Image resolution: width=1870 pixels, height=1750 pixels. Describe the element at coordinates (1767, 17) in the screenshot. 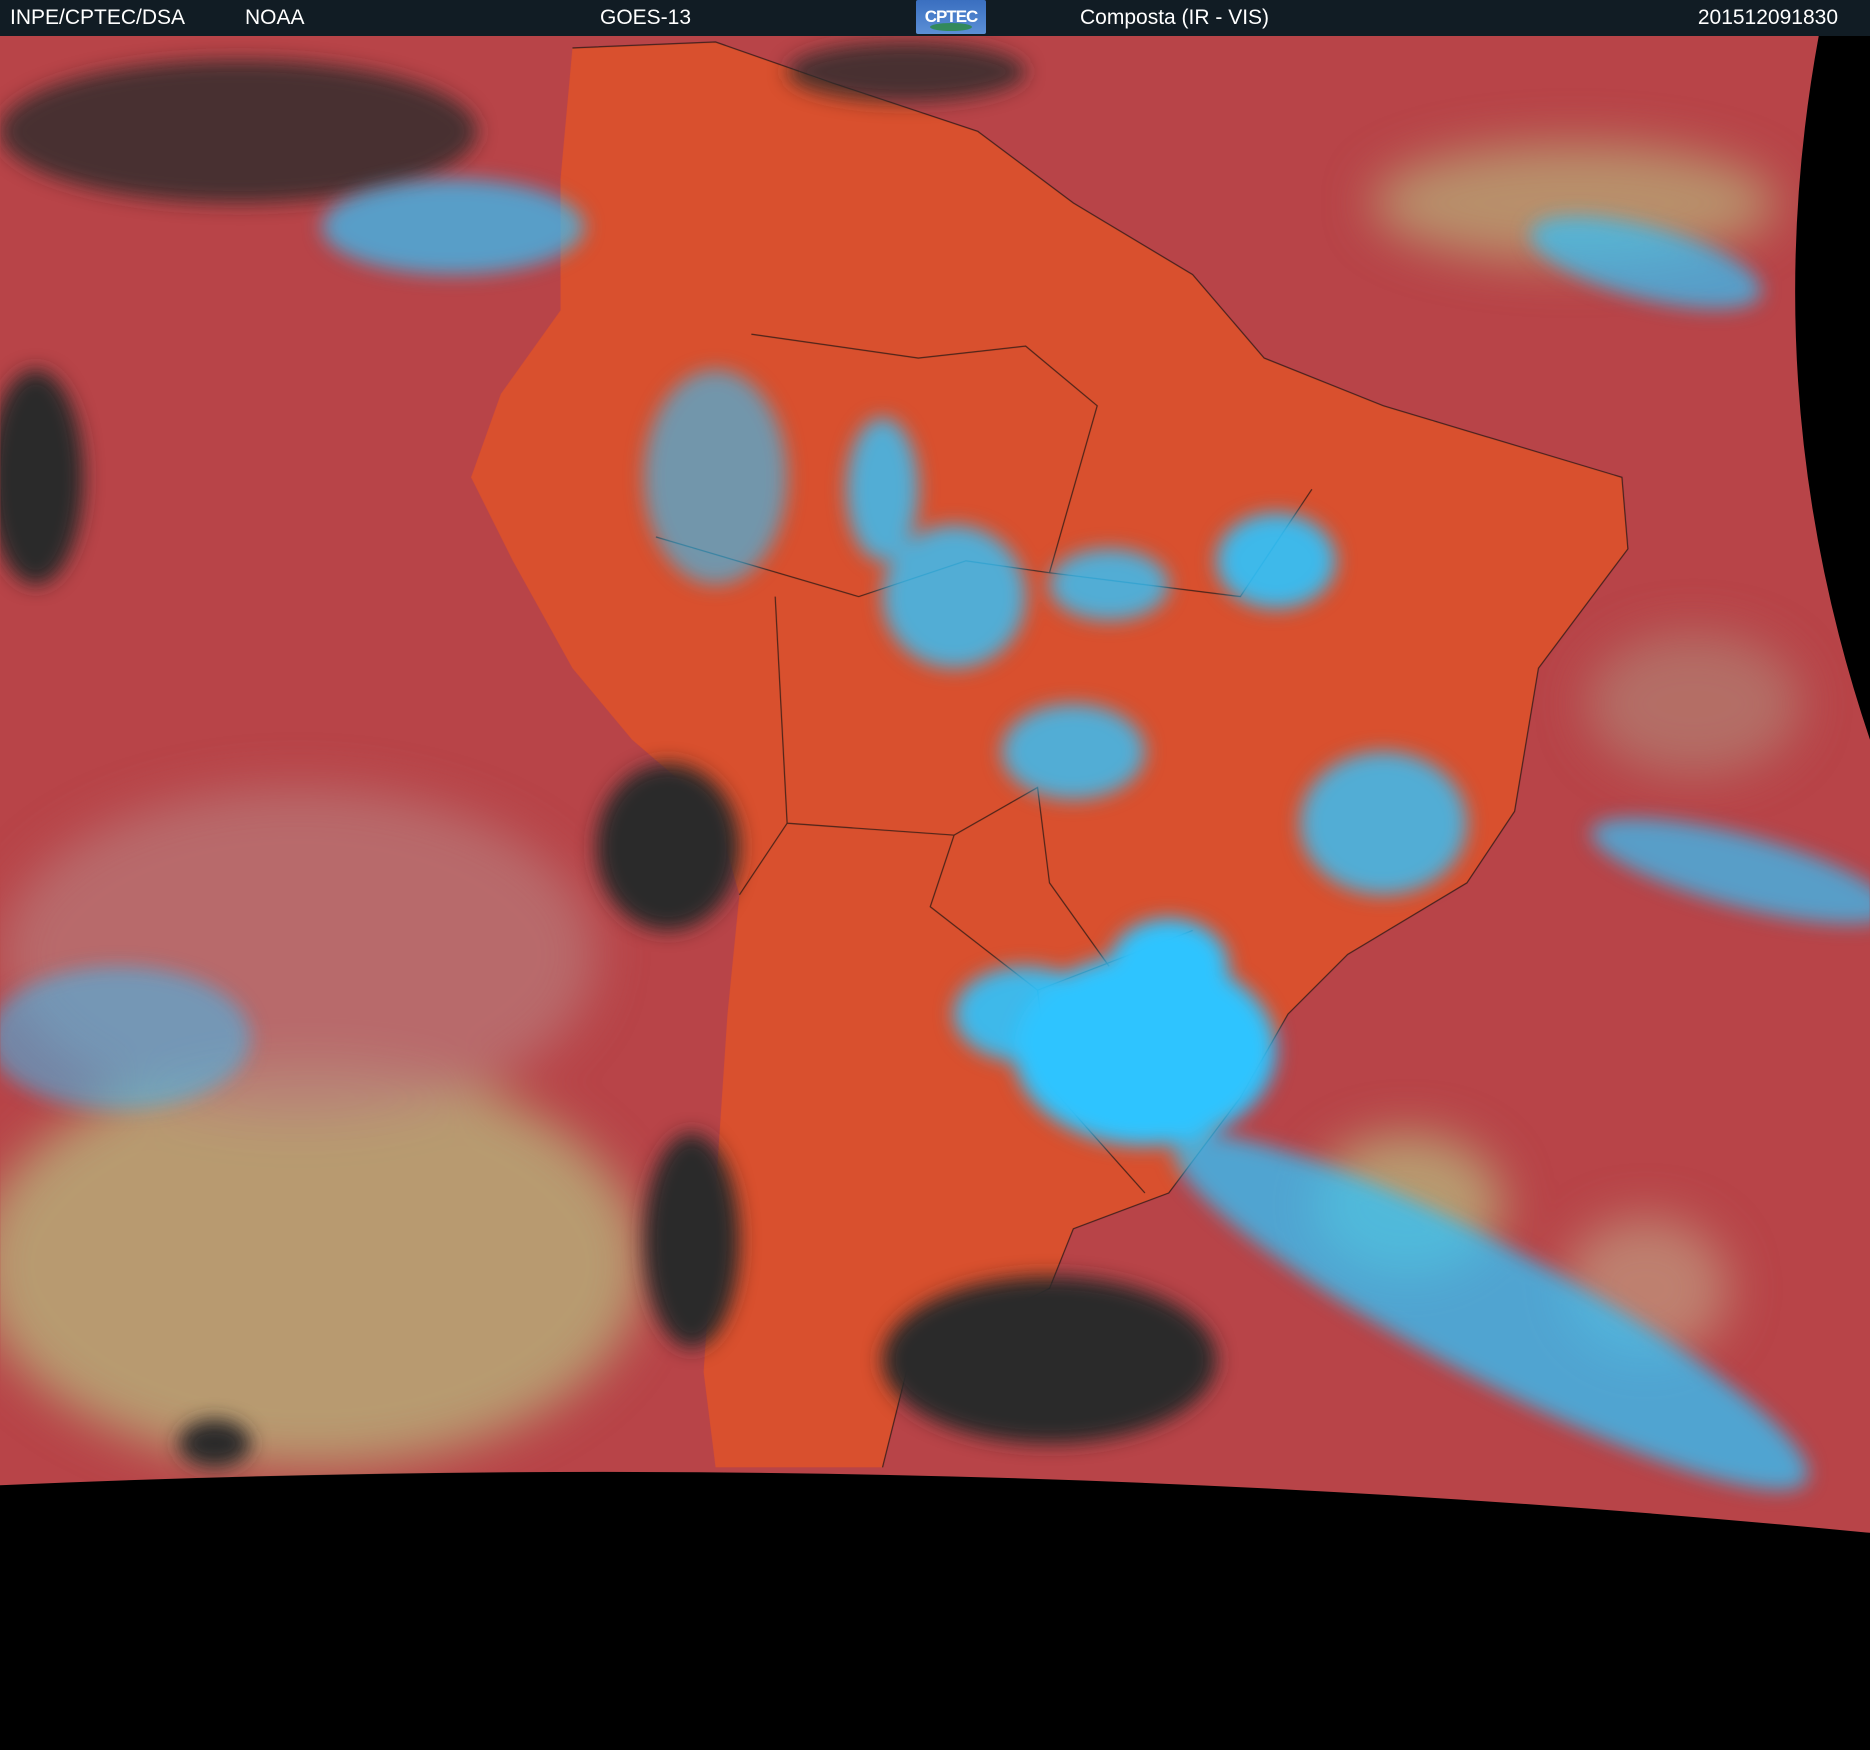

I see `timestamp-label: 201512091830` at that location.